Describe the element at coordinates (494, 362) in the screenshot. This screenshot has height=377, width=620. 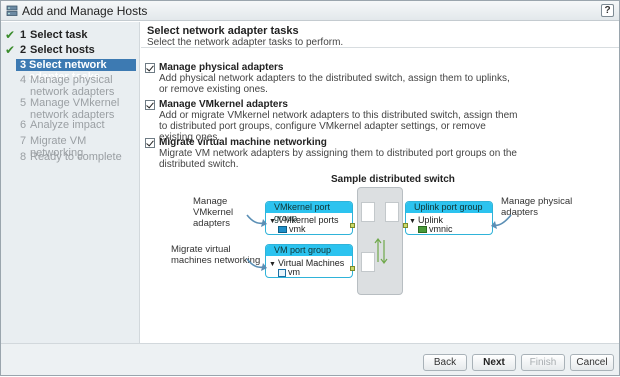
I see `next-button: Next` at that location.